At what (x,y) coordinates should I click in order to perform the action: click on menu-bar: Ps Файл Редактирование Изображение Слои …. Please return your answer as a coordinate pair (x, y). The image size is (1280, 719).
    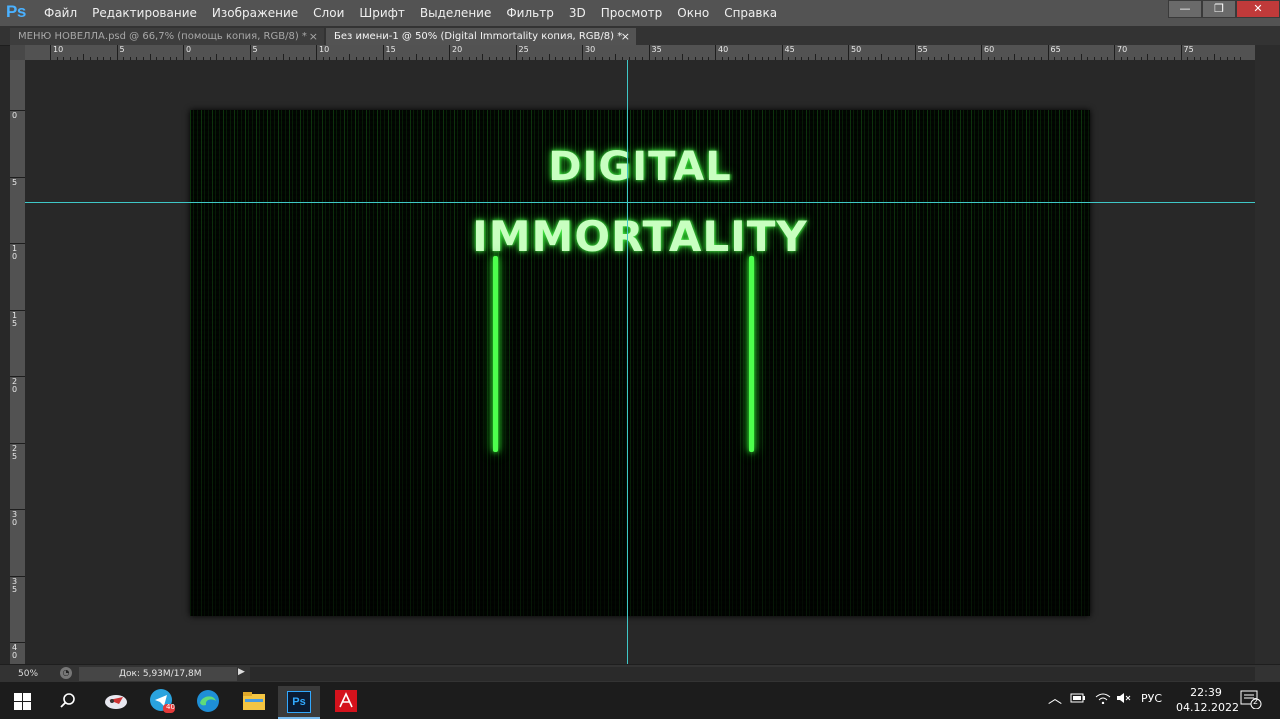
    Looking at the image, I should click on (640, 13).